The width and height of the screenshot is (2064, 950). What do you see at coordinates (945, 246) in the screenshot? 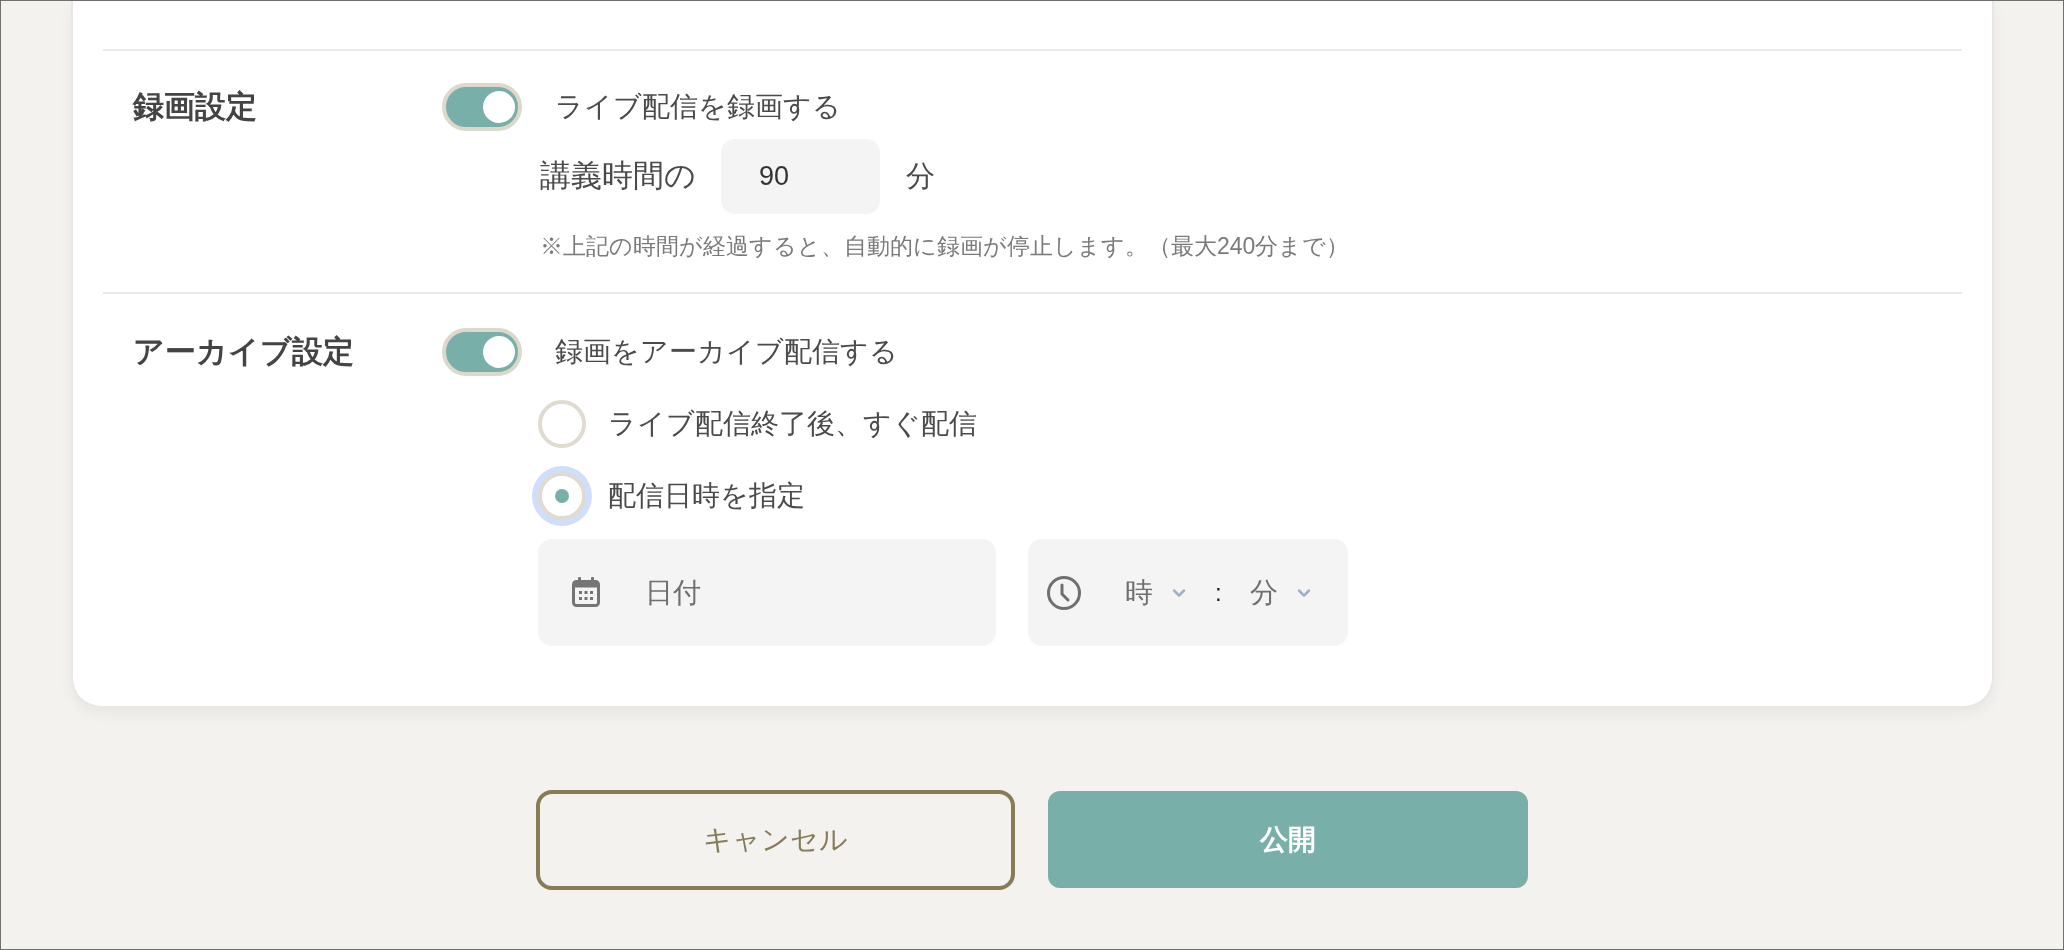
I see `note-text: ※上記の時間が経過すると、自動的に録画が停止します。（最大240分まで）` at bounding box center [945, 246].